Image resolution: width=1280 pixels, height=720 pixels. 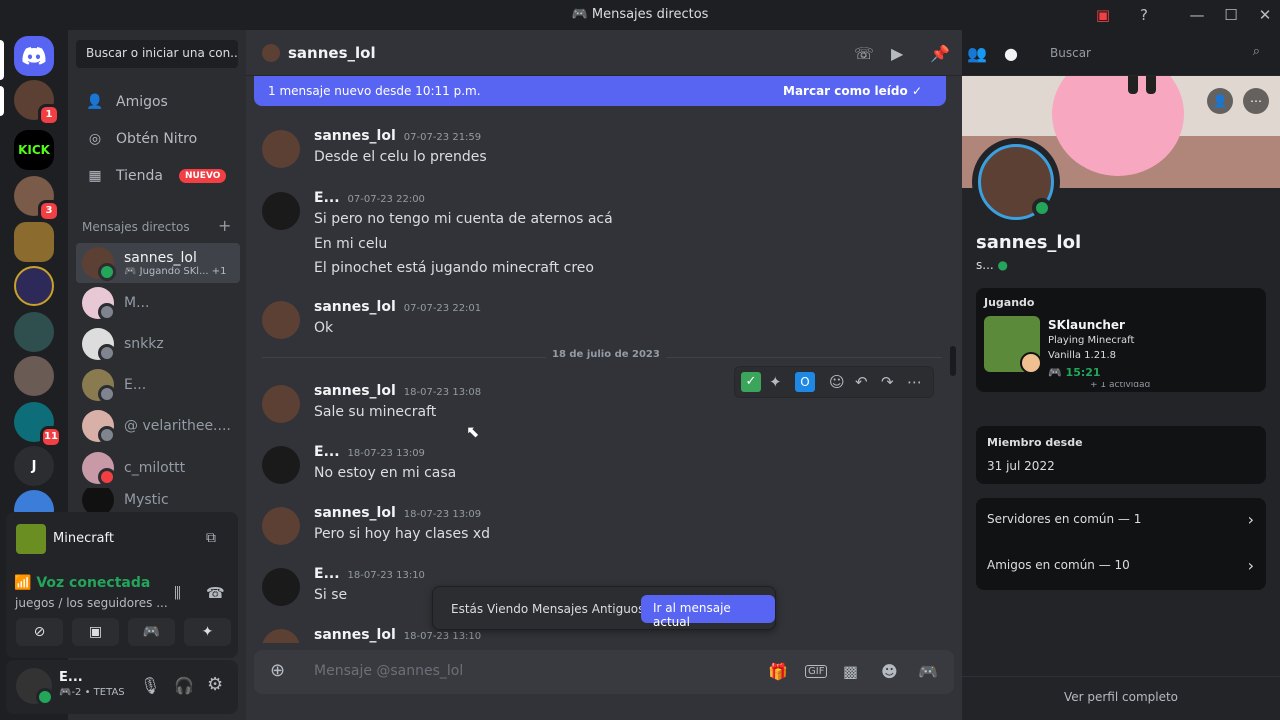 What do you see at coordinates (37, 103) in the screenshot?
I see `server-avatar-1-icon: 1` at bounding box center [37, 103].